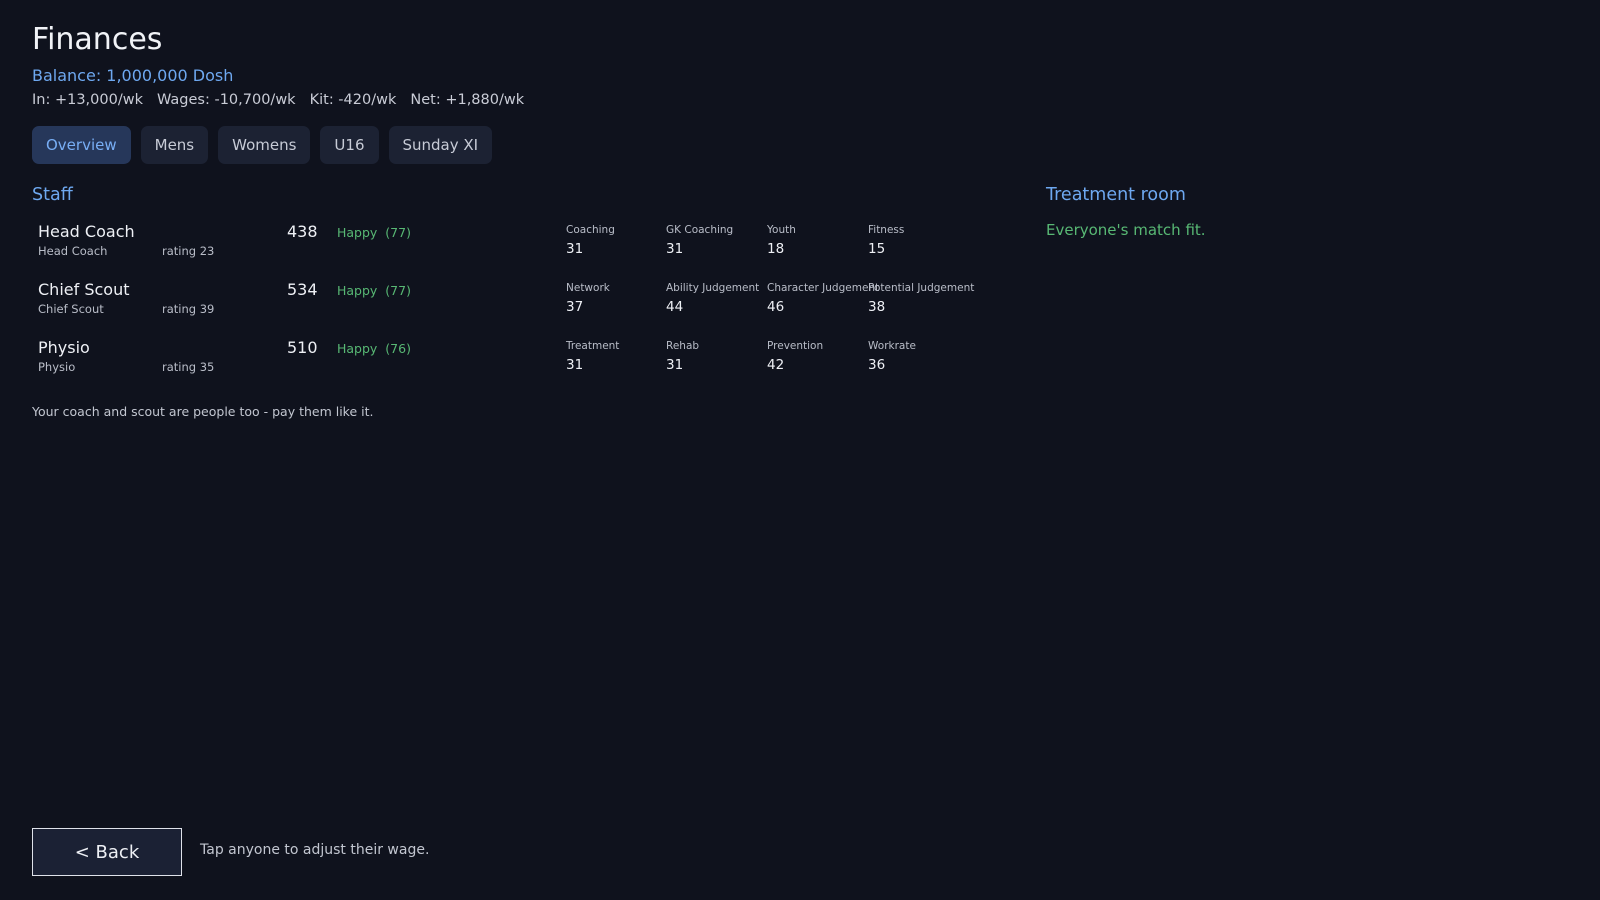 This screenshot has width=1600, height=900. I want to click on back-button: < Back, so click(107, 852).